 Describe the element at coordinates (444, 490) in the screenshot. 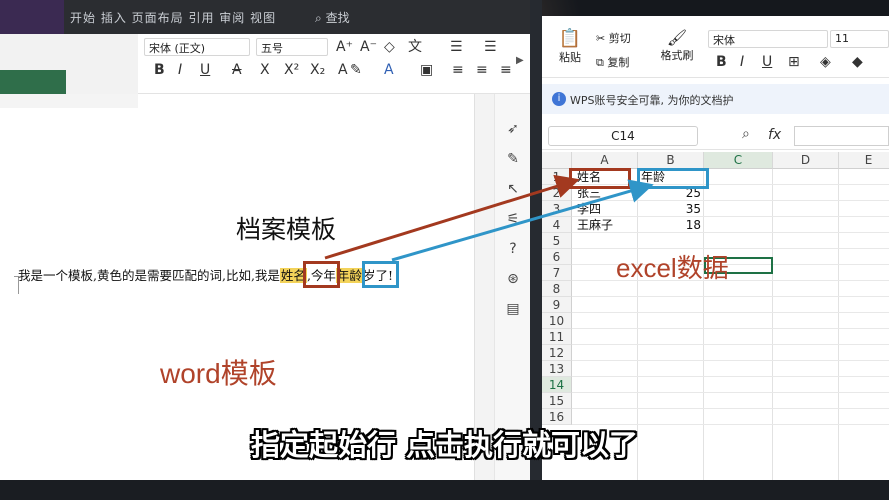

I see `bottom-band` at that location.